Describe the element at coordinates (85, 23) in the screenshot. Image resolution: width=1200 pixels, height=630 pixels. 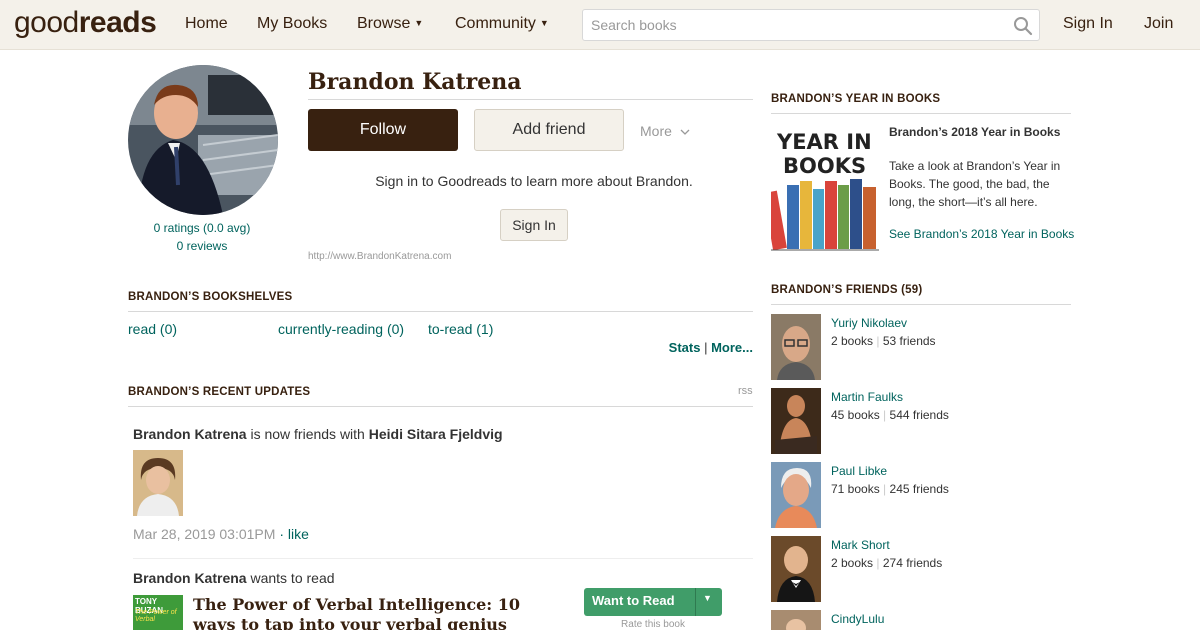
I see `goodreads-logo: goodreads` at that location.